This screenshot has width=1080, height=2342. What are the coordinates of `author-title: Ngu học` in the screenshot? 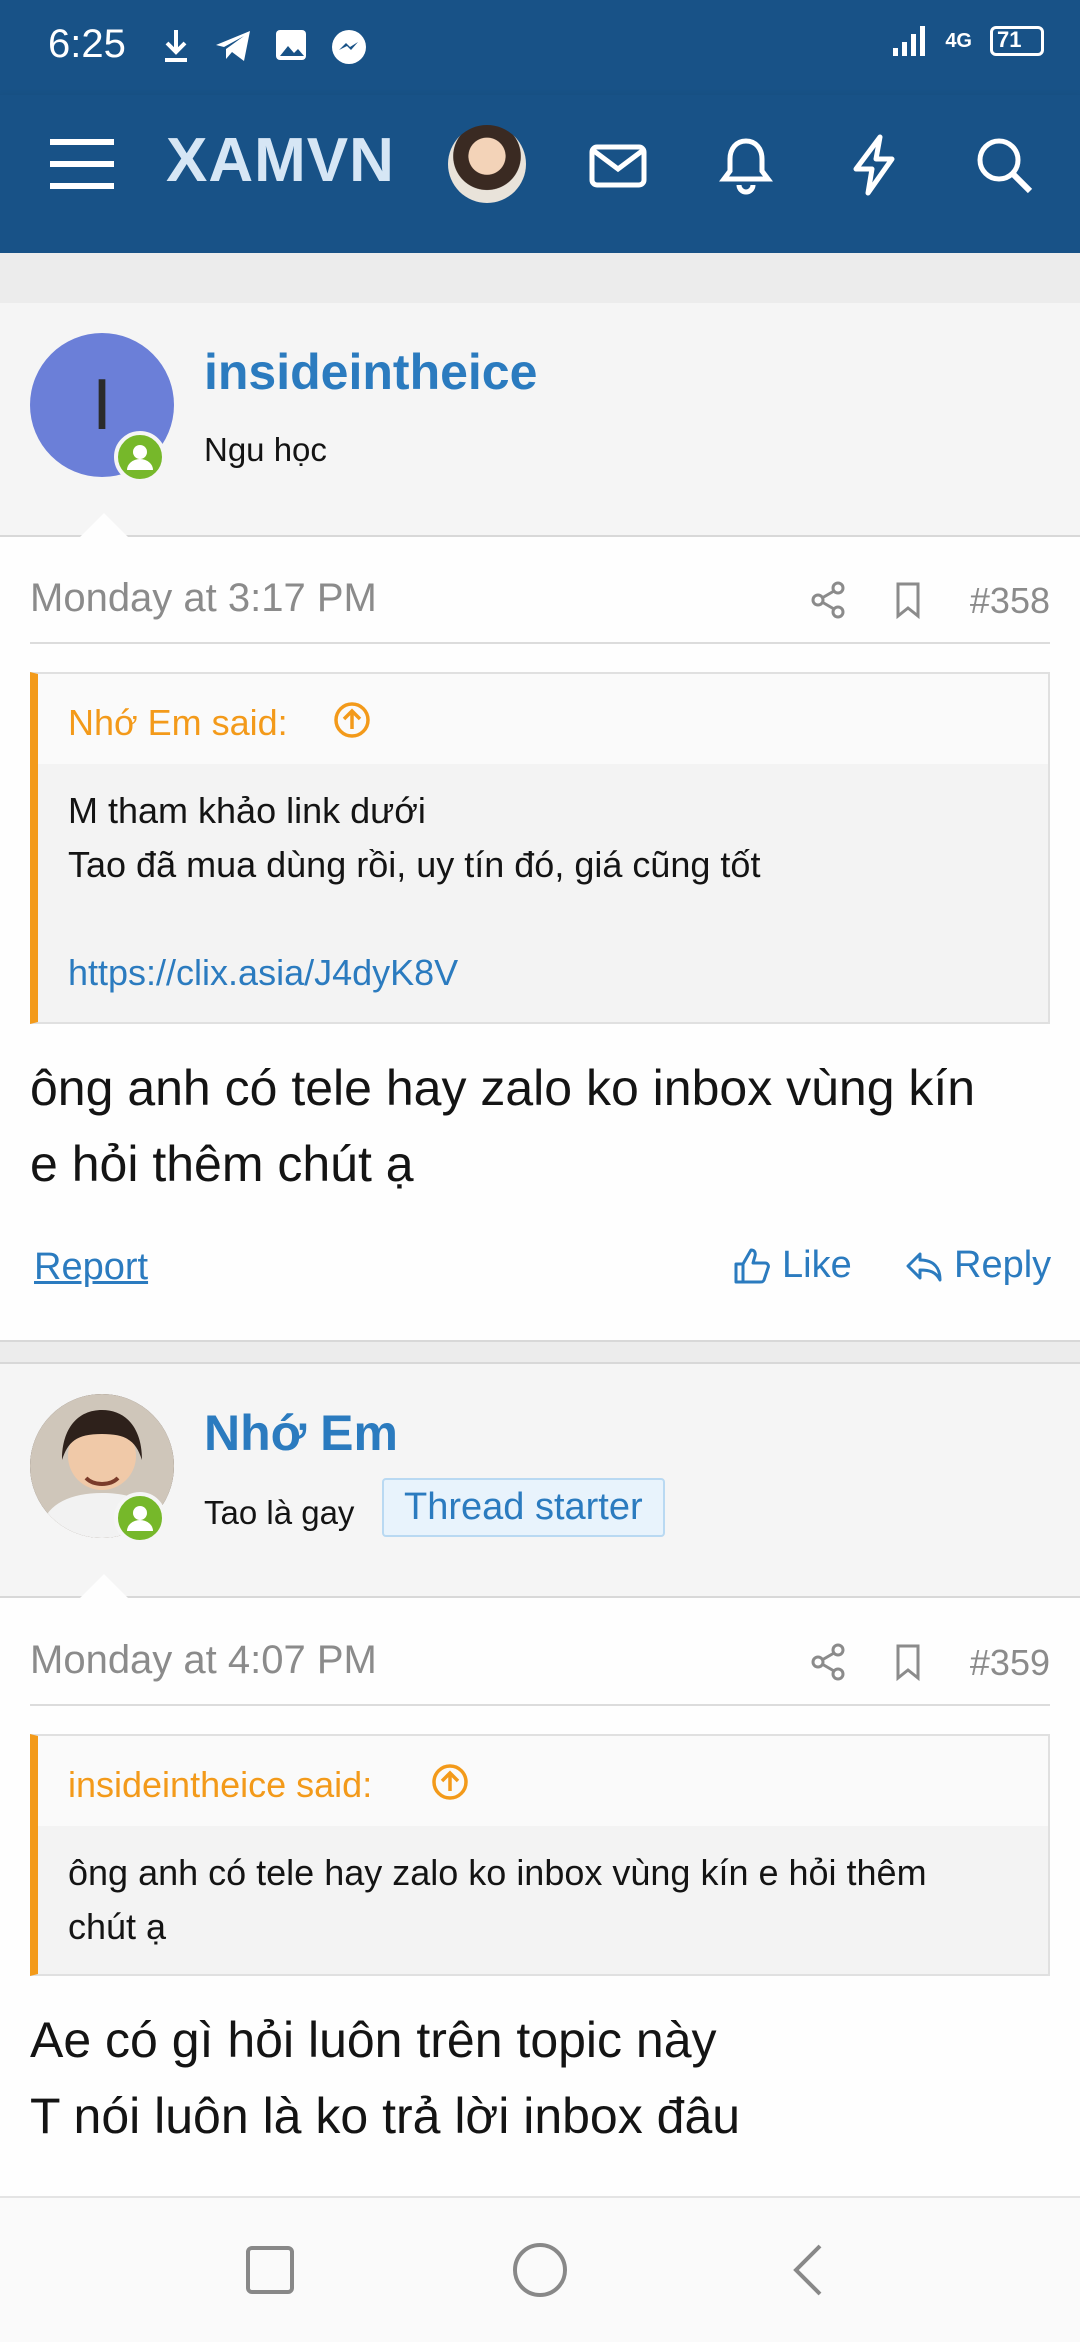 It's located at (265, 449).